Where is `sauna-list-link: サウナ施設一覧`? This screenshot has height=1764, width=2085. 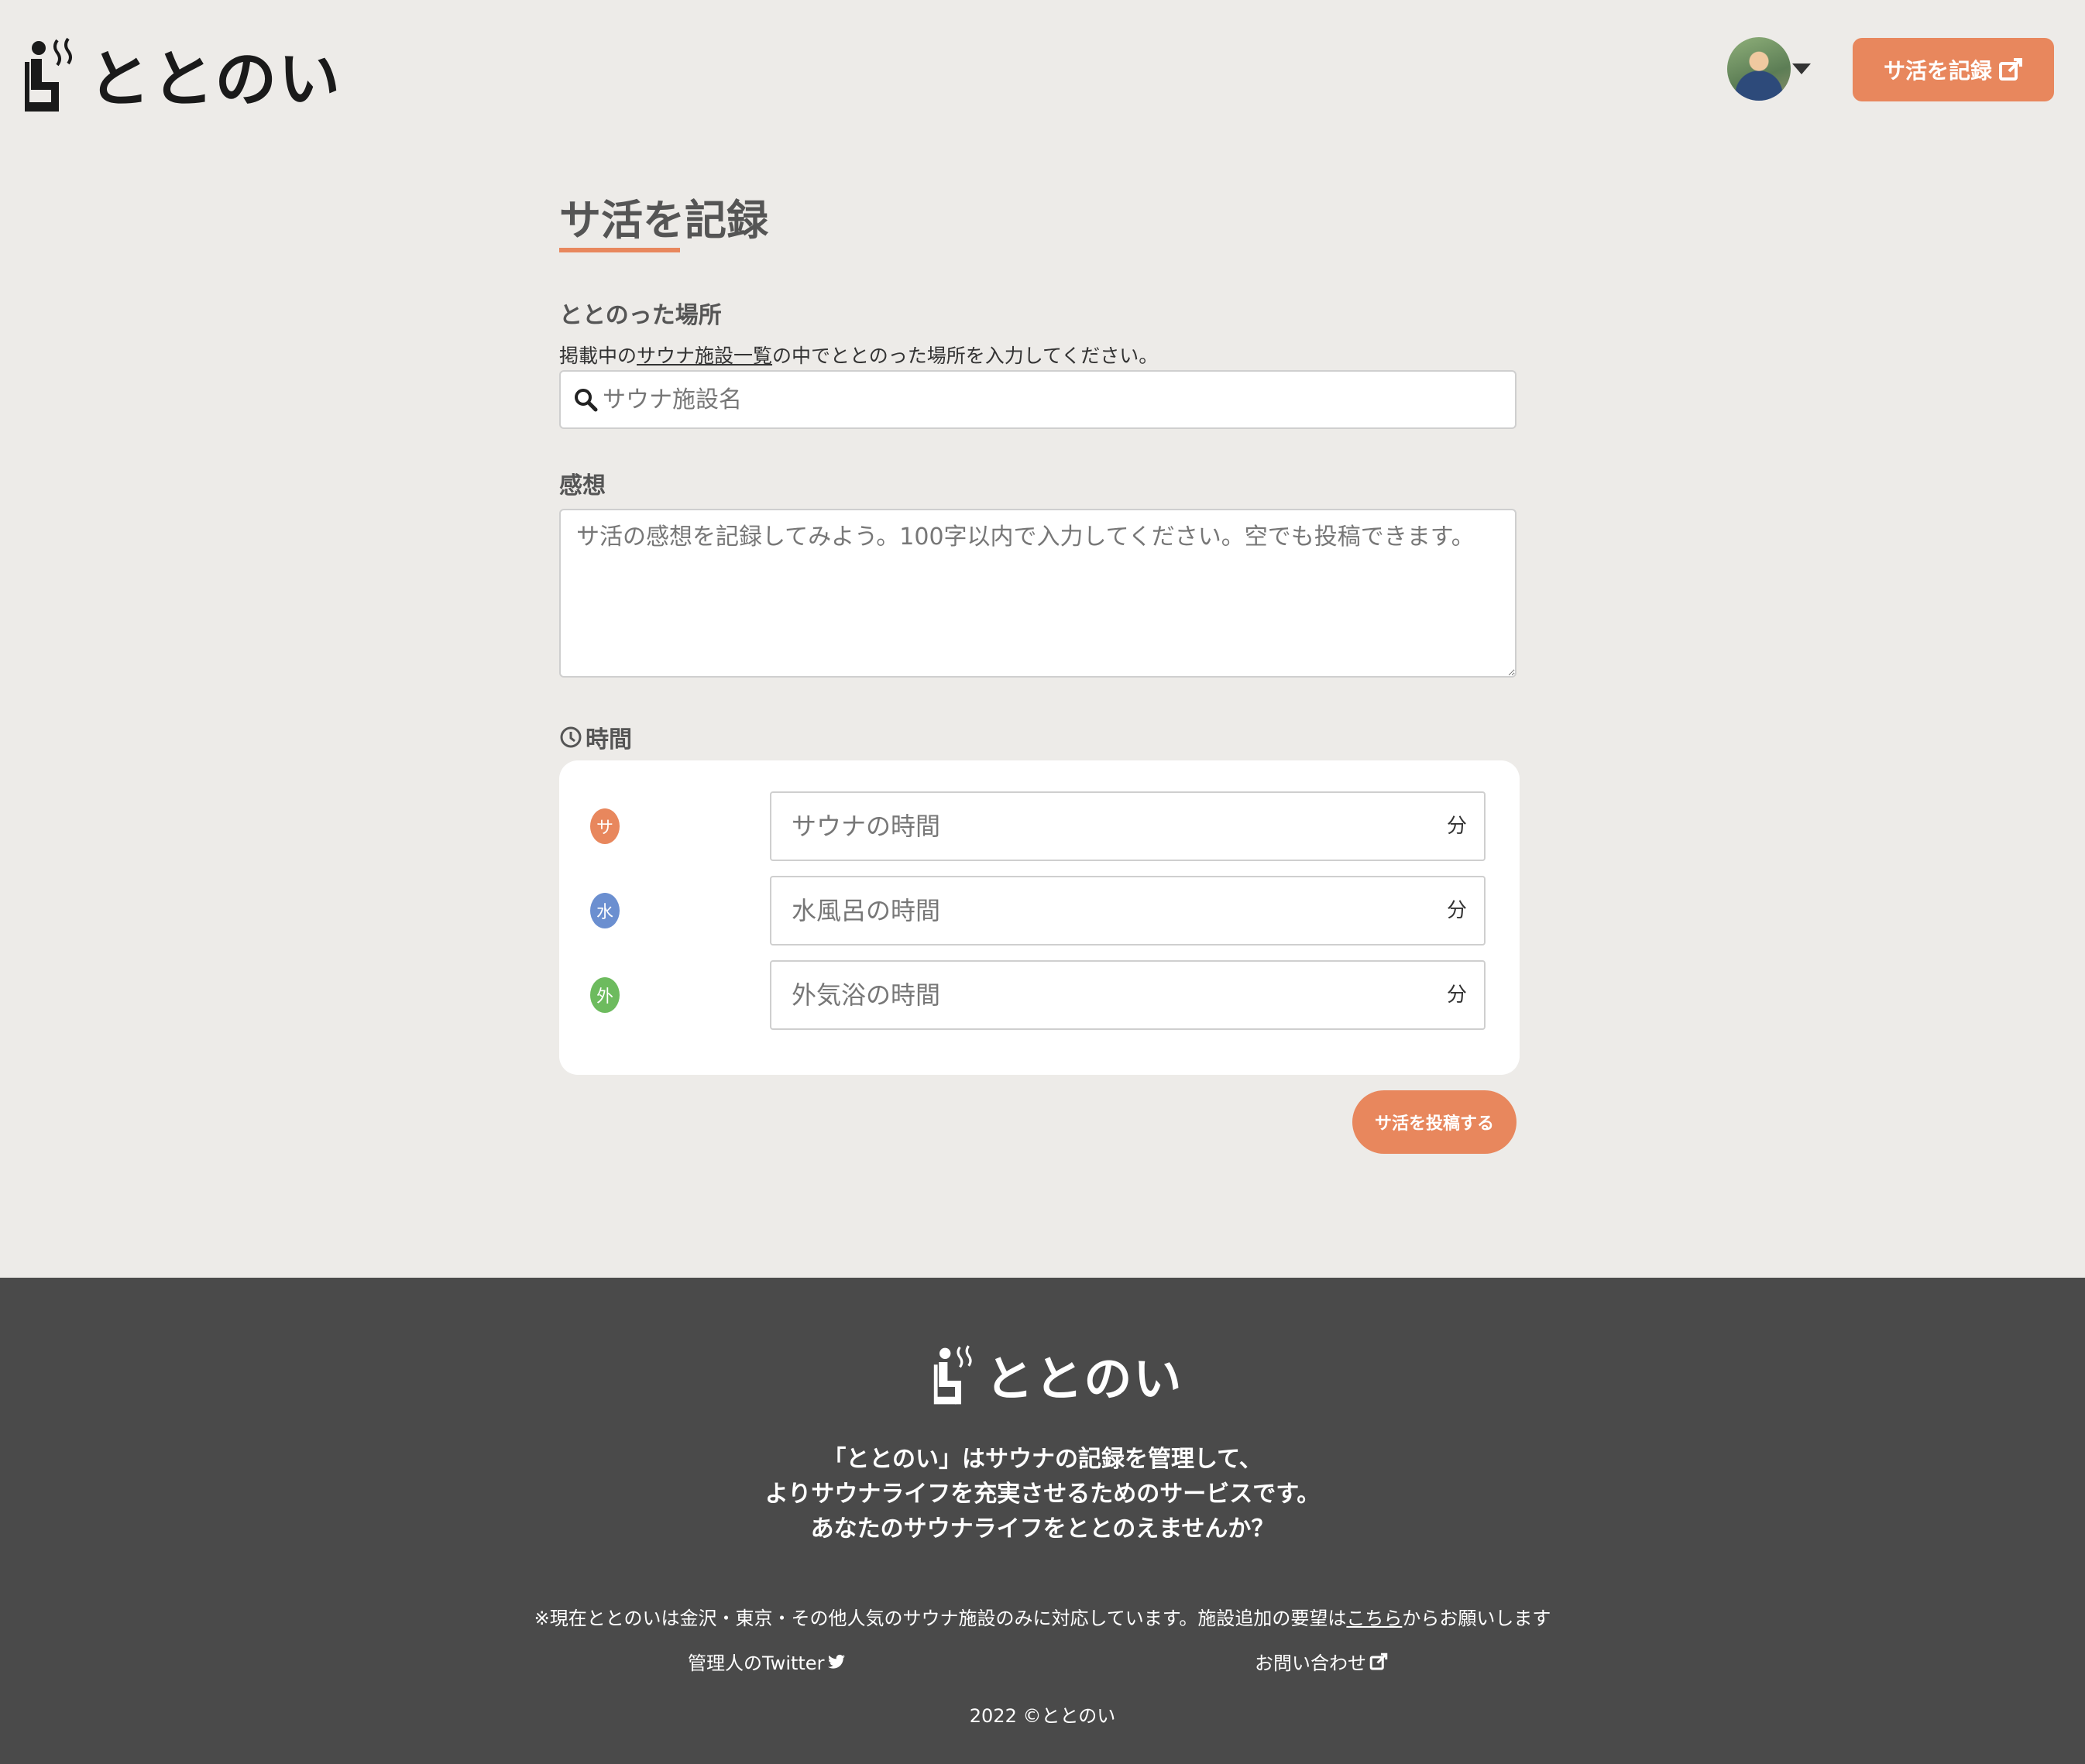 sauna-list-link: サウナ施設一覧 is located at coordinates (704, 356).